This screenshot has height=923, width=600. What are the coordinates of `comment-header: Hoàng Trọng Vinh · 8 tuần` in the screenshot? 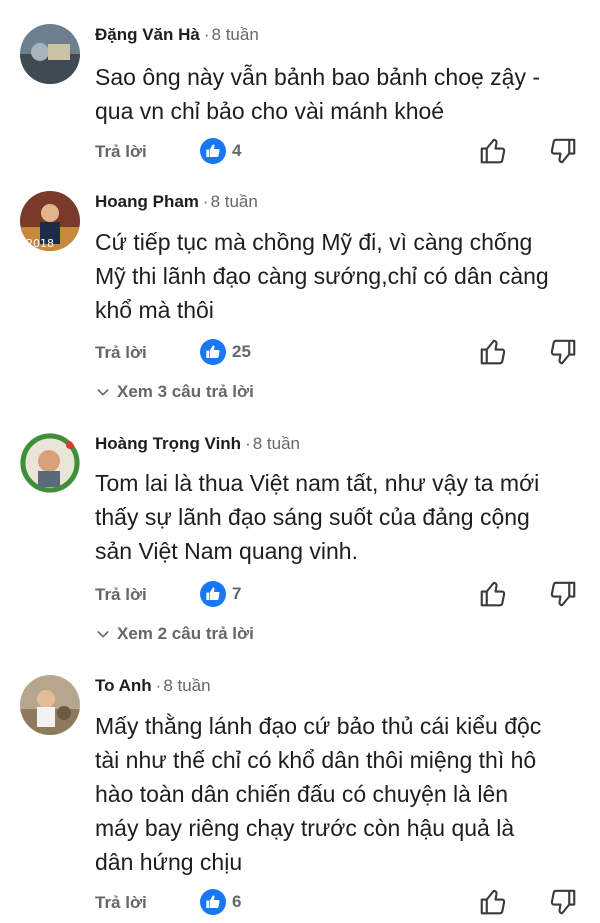 It's located at (198, 443).